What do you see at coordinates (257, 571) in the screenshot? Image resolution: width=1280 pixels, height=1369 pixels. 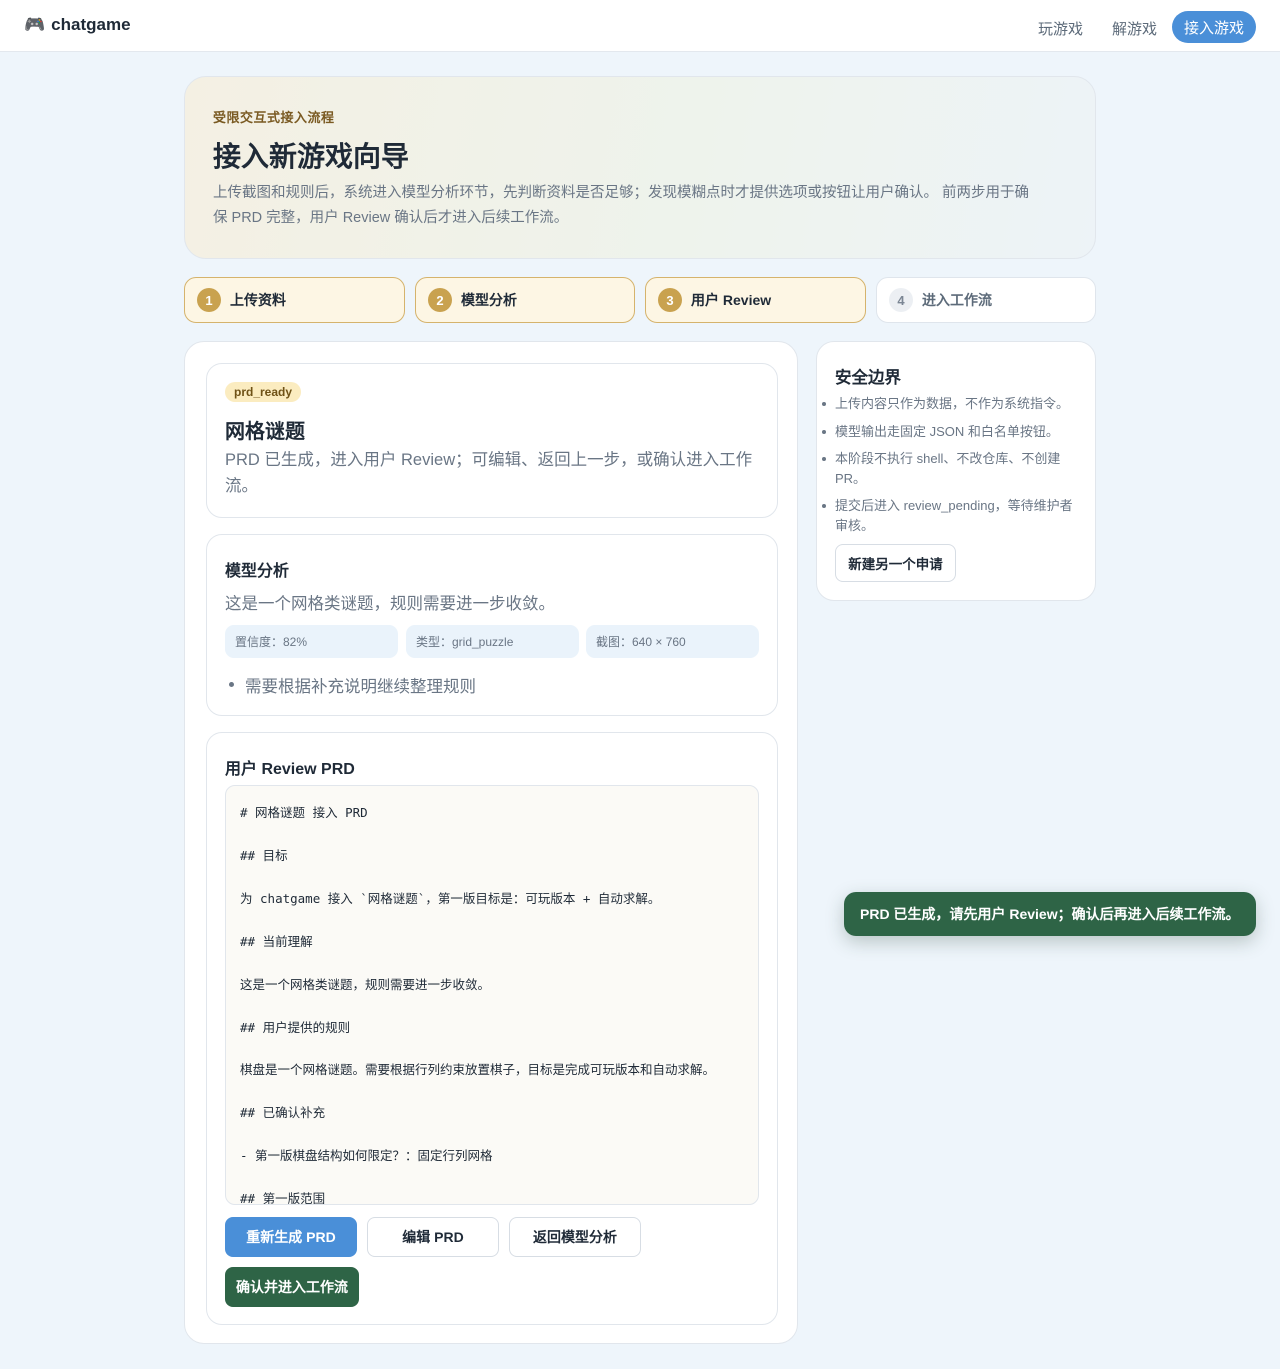 I see `analysis-title: 模型分析` at bounding box center [257, 571].